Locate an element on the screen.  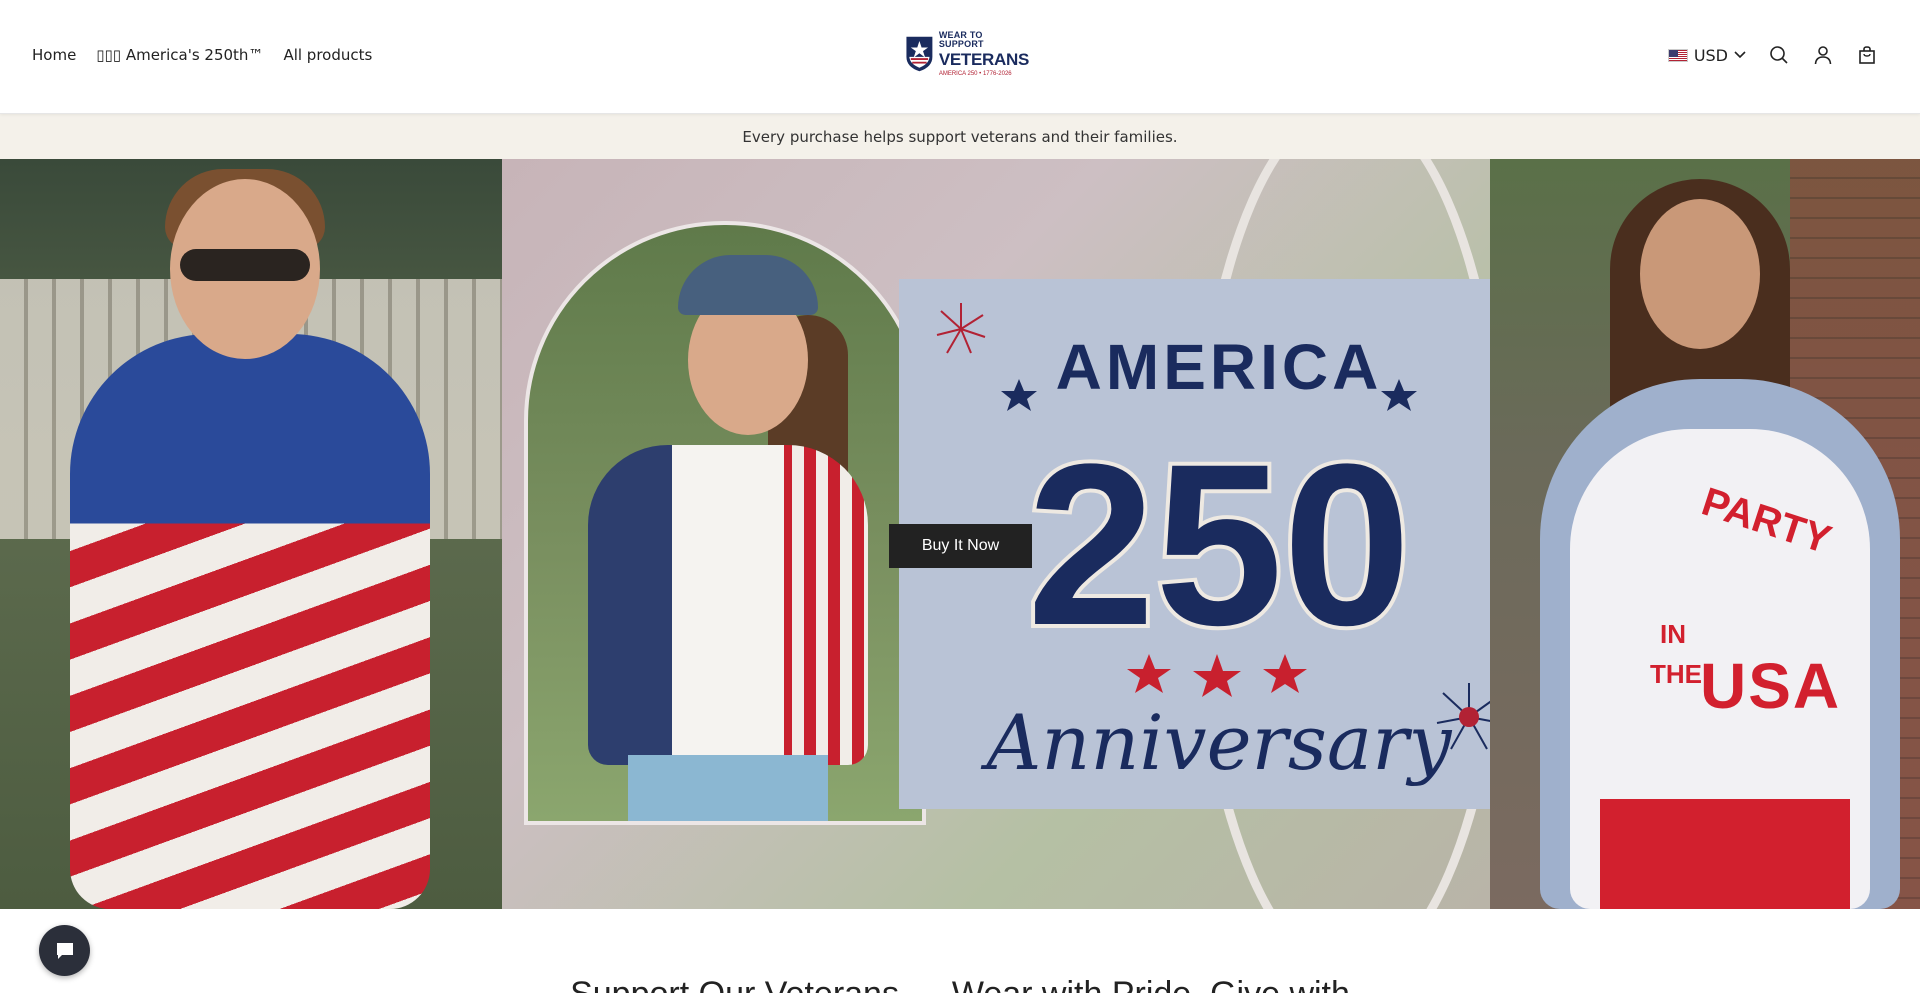
logo-line-2: VETERANS is located at coordinates (983, 59).